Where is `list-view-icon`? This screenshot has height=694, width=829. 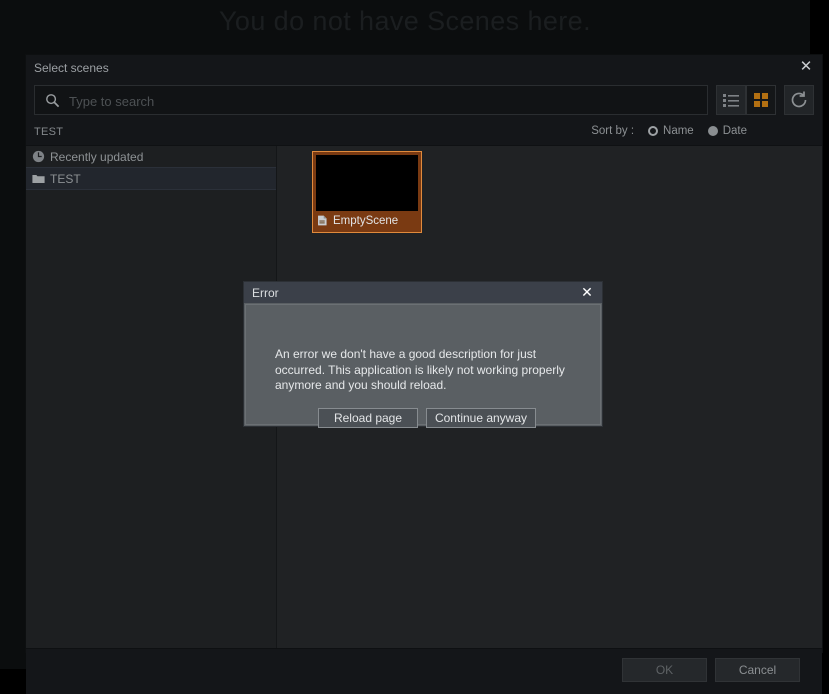
list-view-icon is located at coordinates (731, 100).